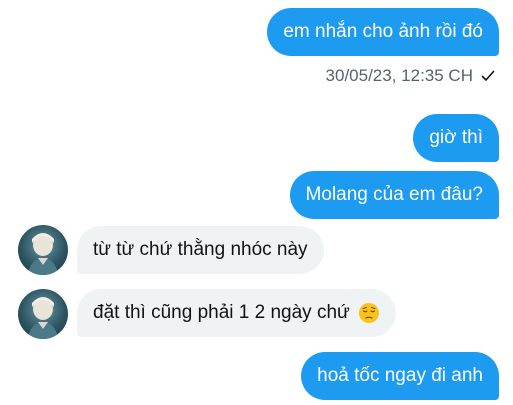 The image size is (513, 405). I want to click on message-text: hoả tốc ngay đi anh, so click(400, 375).